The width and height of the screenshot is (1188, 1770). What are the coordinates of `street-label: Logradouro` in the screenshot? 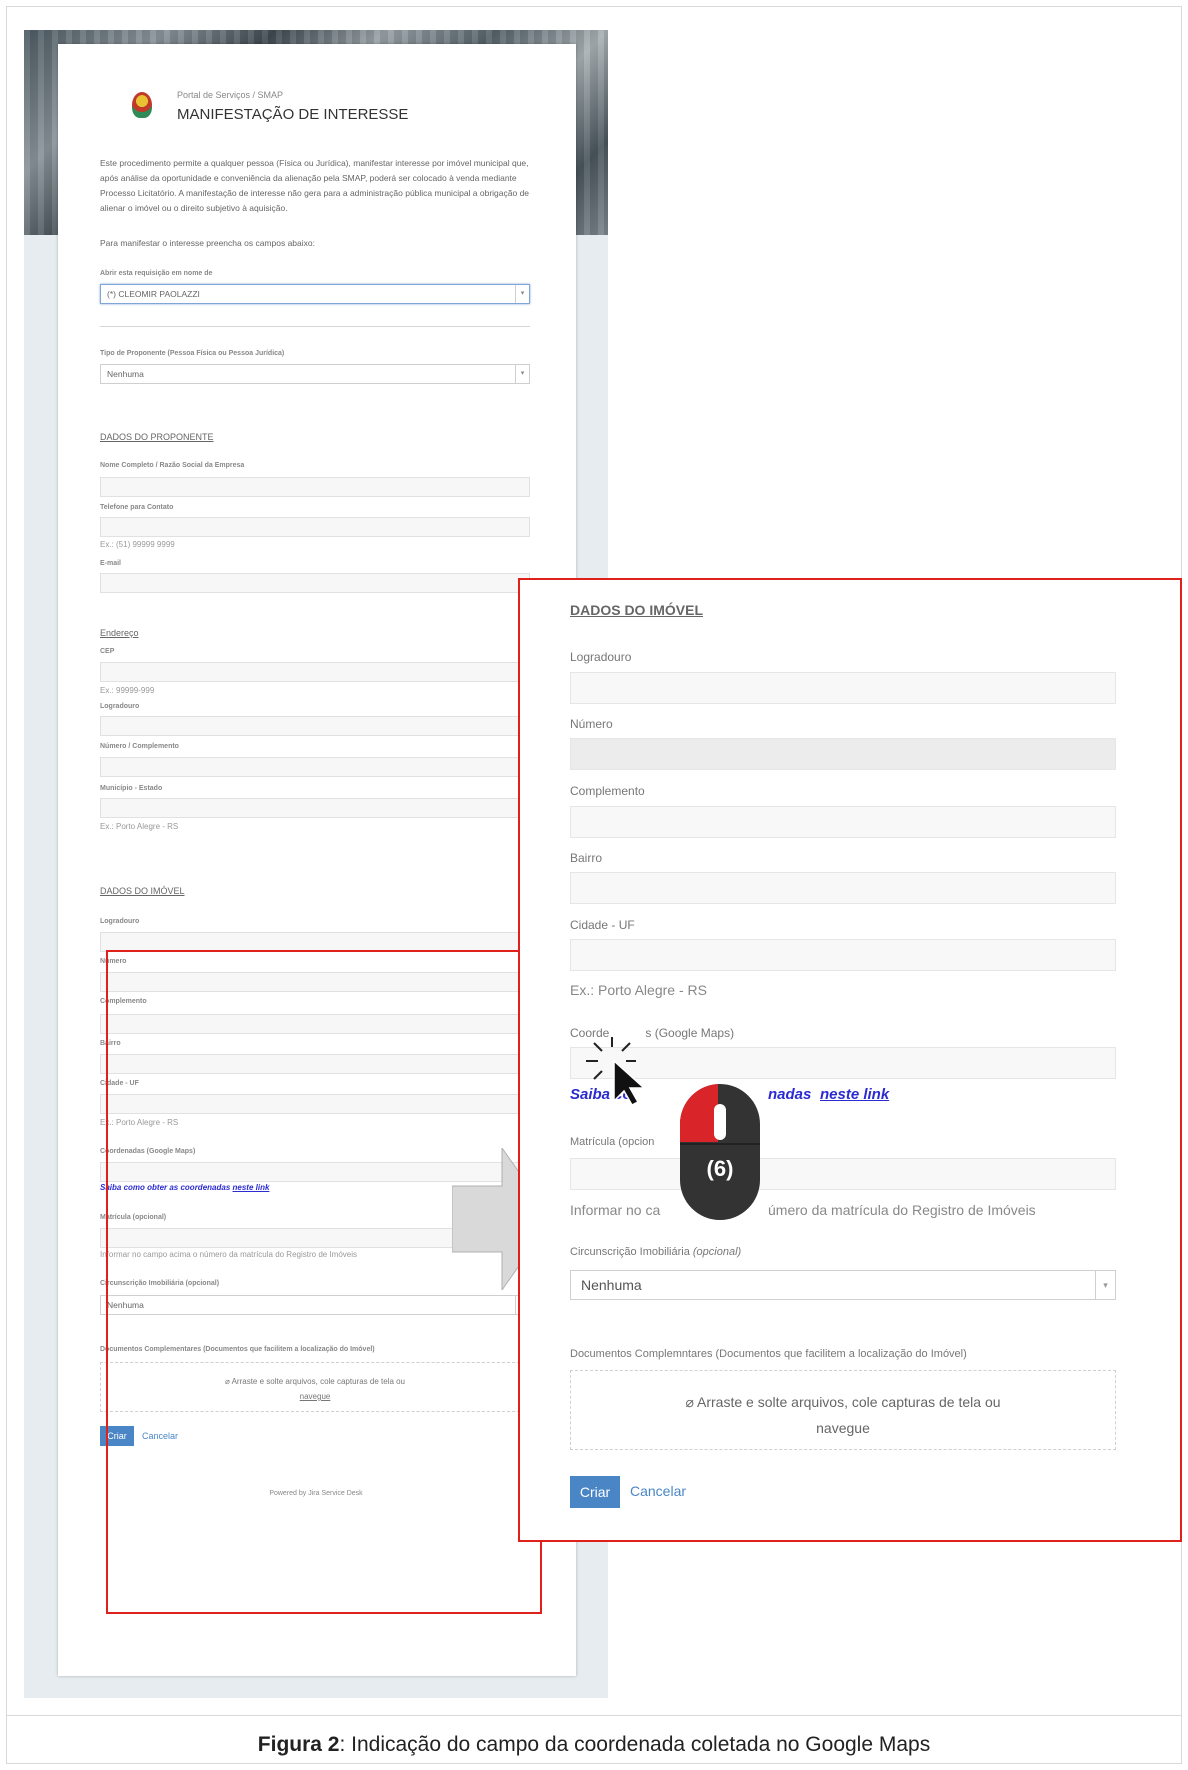 It's located at (120, 706).